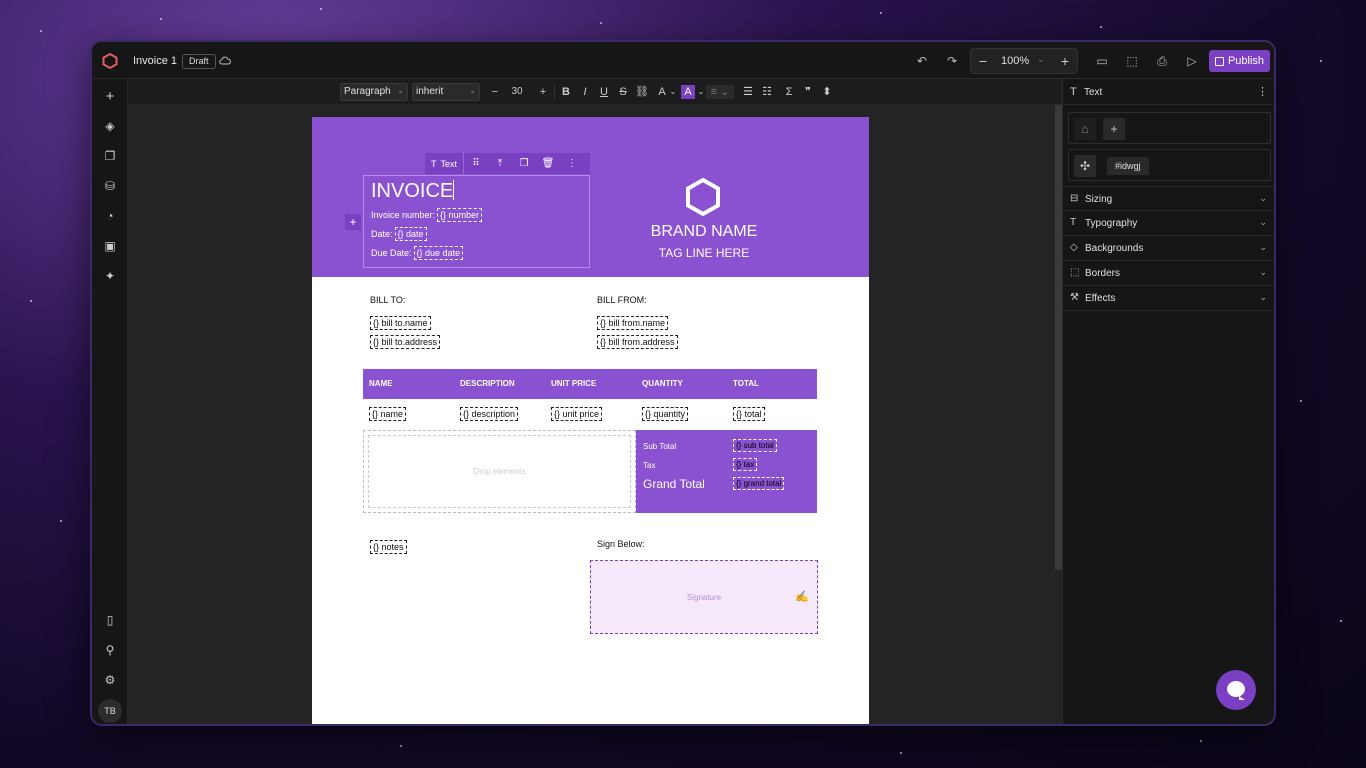 The image size is (1366, 768). I want to click on component-icon: ✣, so click(1085, 166).